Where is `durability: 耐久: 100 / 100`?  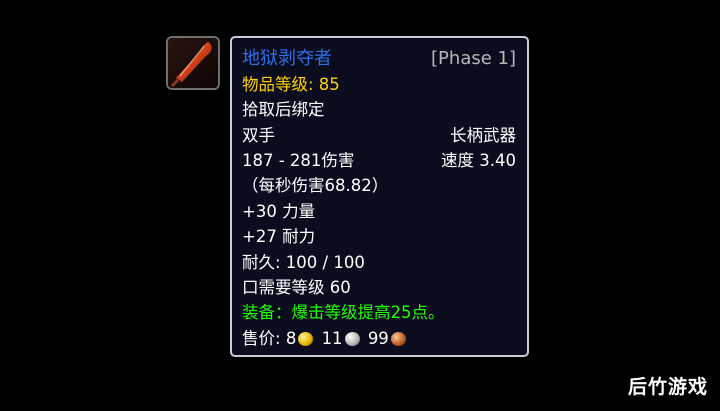
durability: 耐久: 100 / 100 is located at coordinates (303, 262).